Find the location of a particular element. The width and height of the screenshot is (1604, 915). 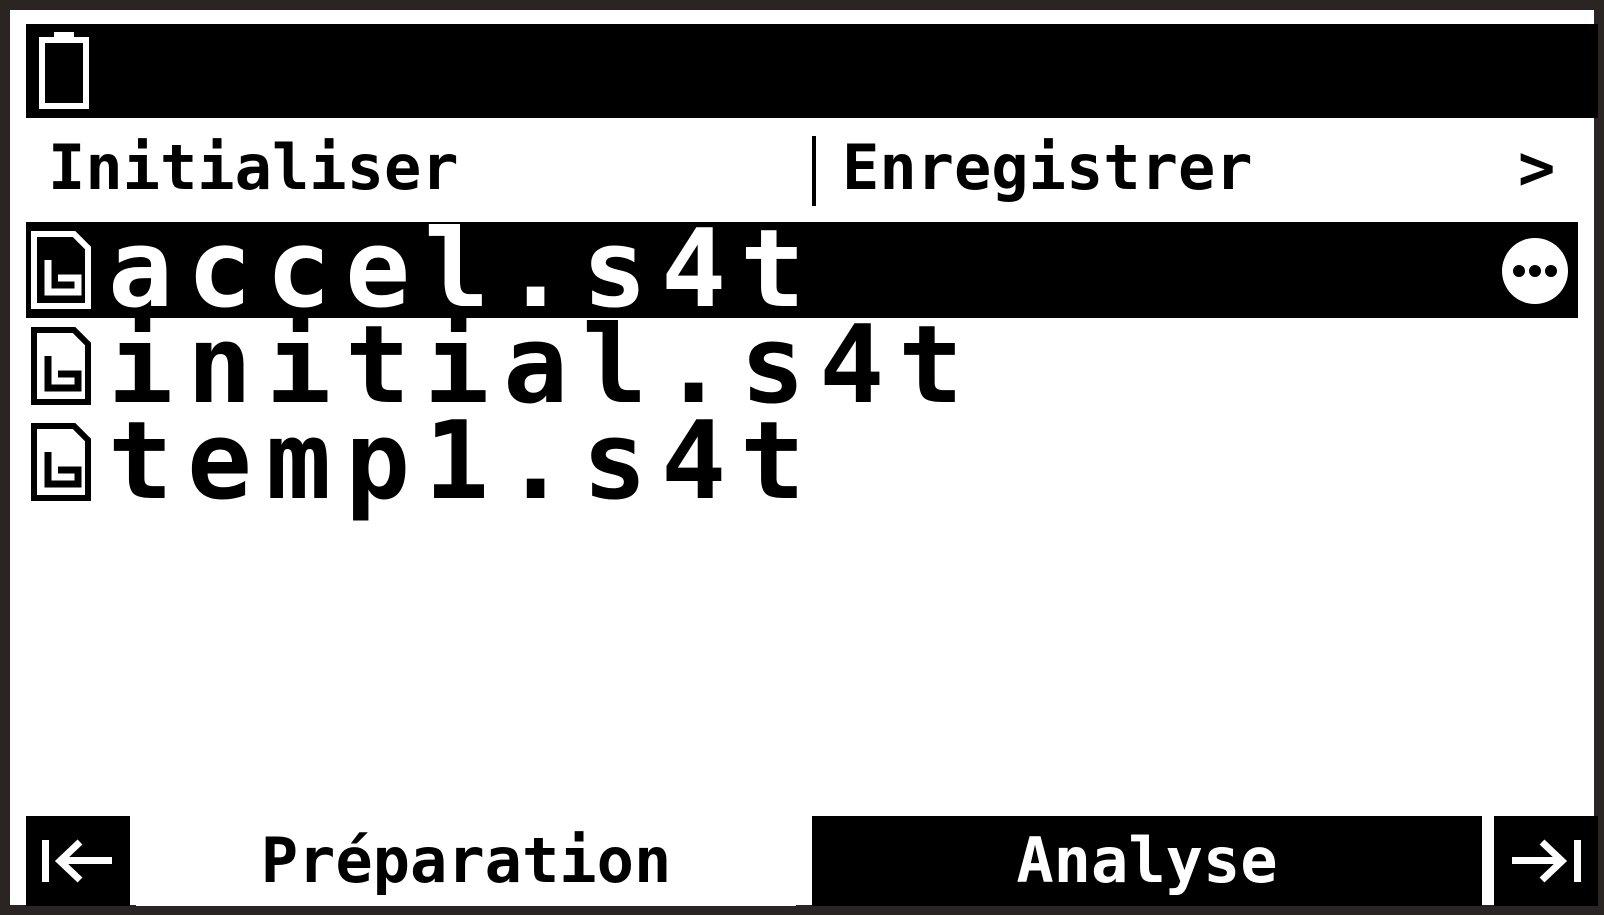

initialize-button: Initialiser is located at coordinates (253, 168).